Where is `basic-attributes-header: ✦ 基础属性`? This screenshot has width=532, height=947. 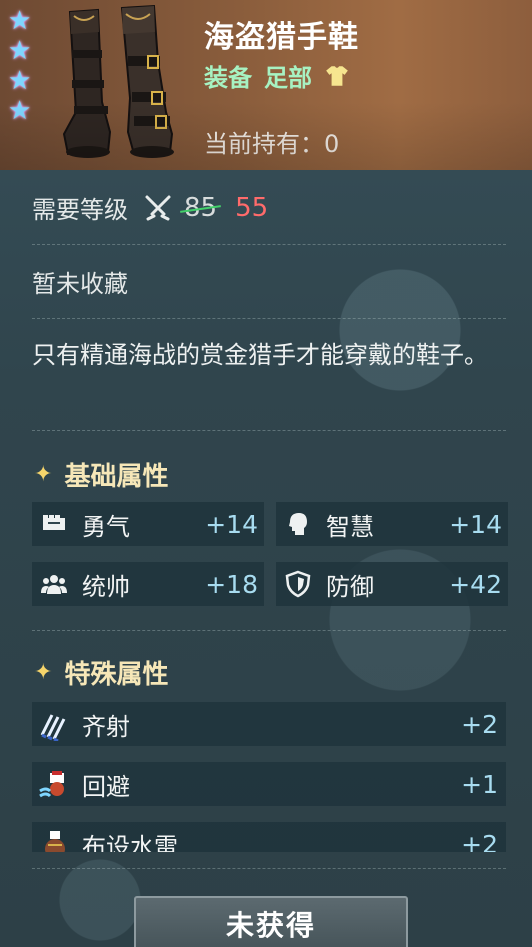
basic-attributes-header: ✦ 基础属性 is located at coordinates (101, 474).